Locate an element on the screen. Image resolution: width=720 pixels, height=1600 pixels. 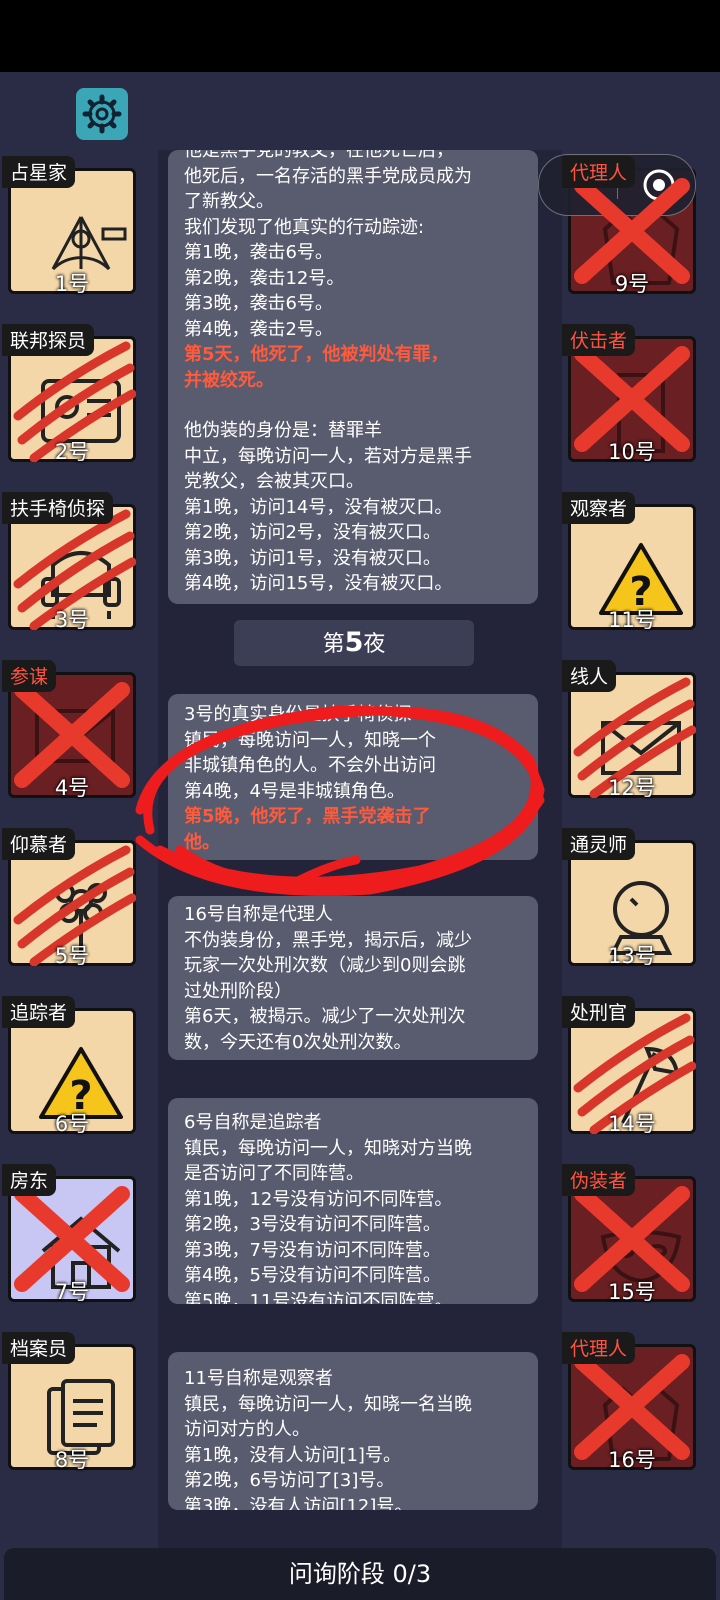
log-line: 11号自称是观察者 is located at coordinates (258, 1378).